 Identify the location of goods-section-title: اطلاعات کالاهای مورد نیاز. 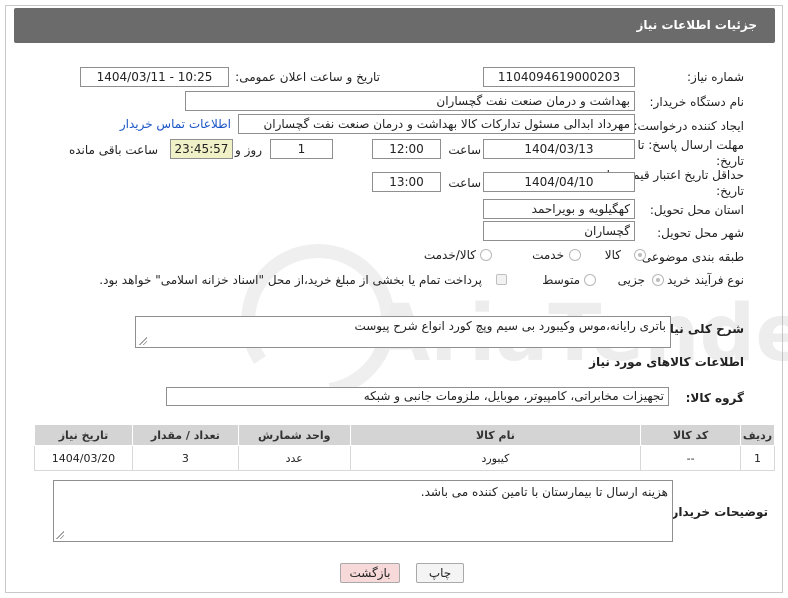
(666, 362).